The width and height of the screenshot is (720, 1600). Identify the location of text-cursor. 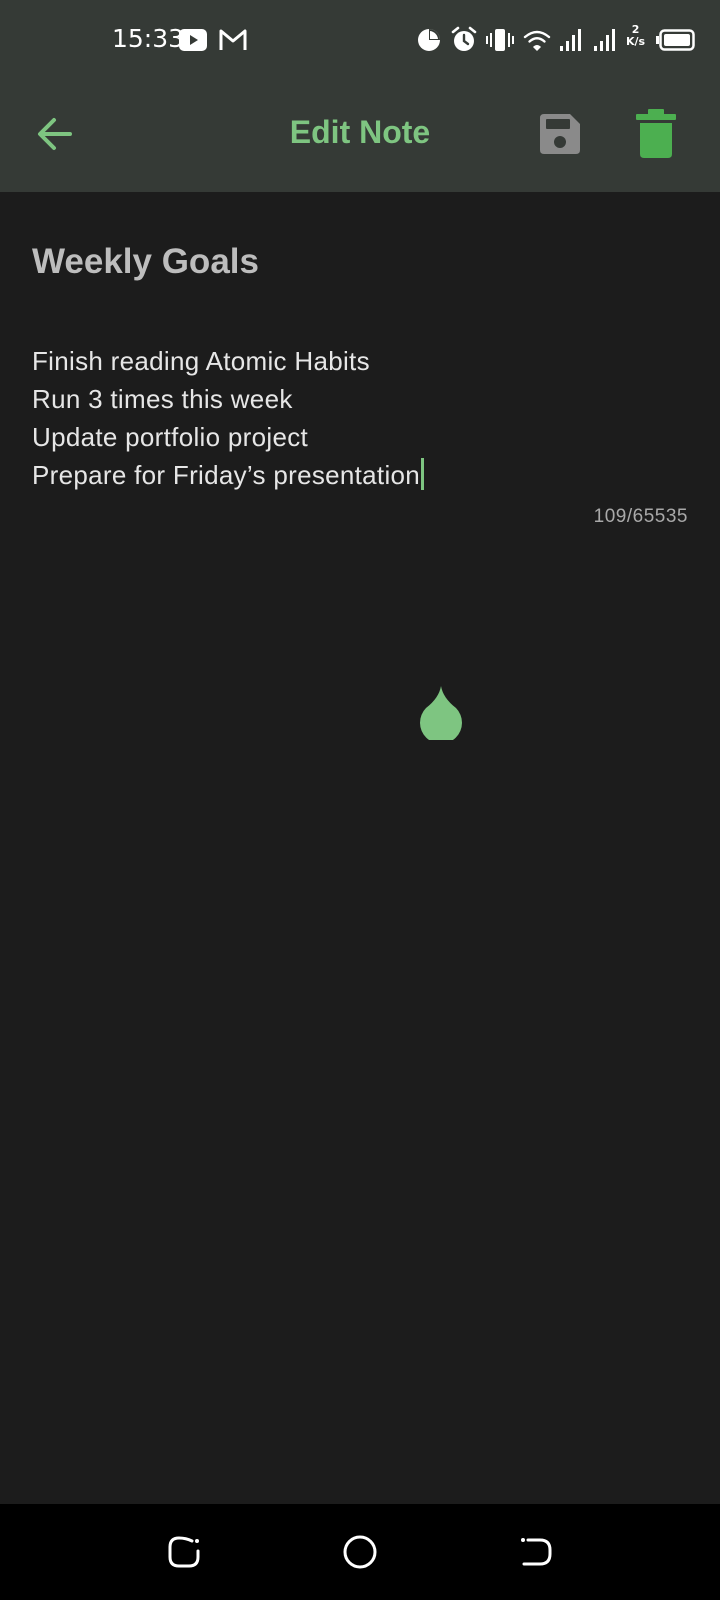
(423, 474).